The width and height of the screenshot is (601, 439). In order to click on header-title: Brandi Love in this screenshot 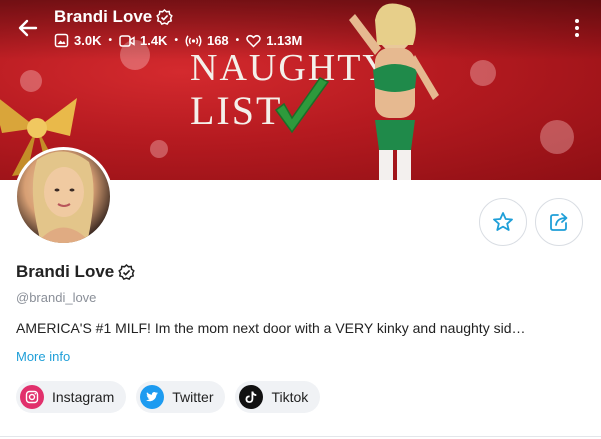, I will do `click(114, 17)`.